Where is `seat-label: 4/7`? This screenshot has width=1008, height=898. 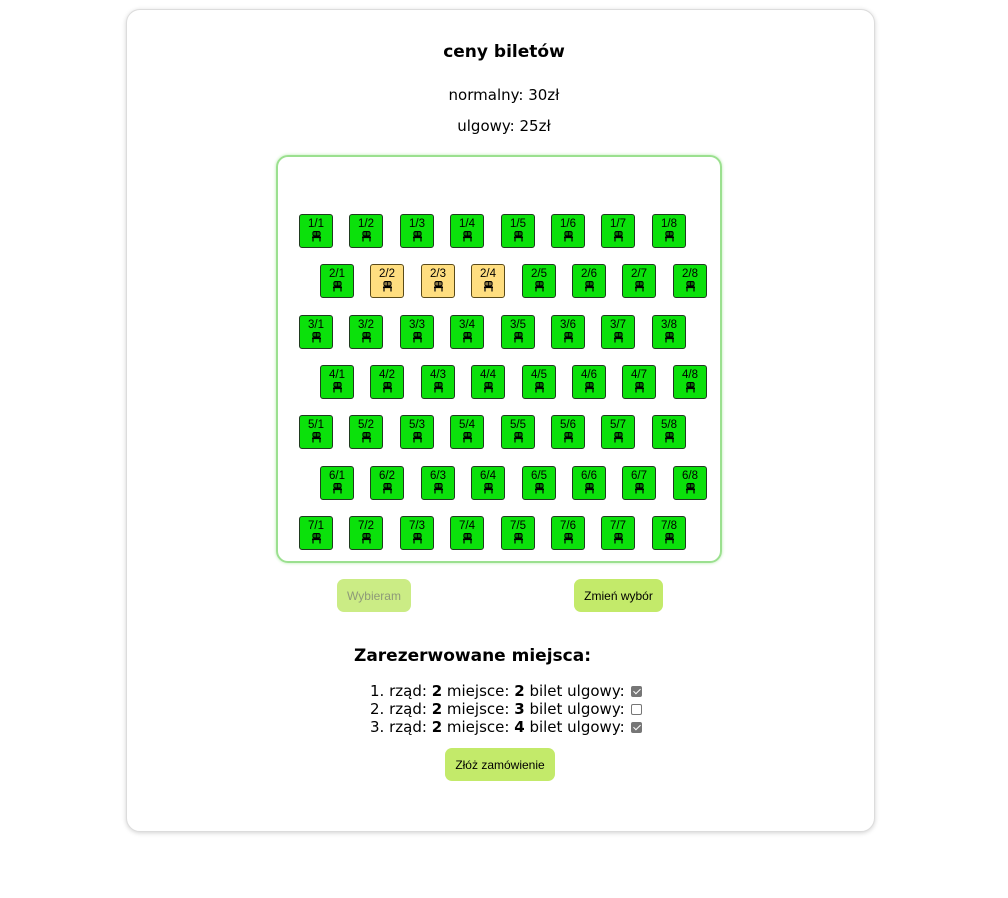
seat-label: 4/7 is located at coordinates (639, 375).